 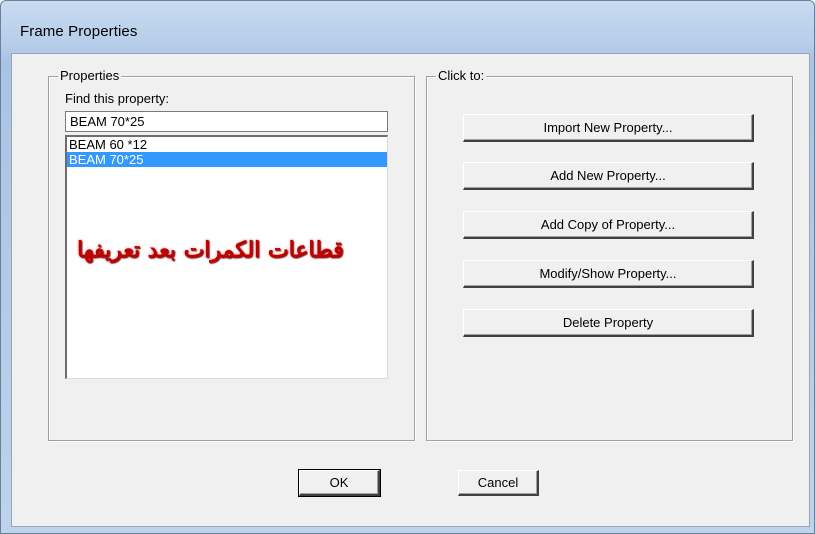 I want to click on find-property-label: Find this property:, so click(x=117, y=98).